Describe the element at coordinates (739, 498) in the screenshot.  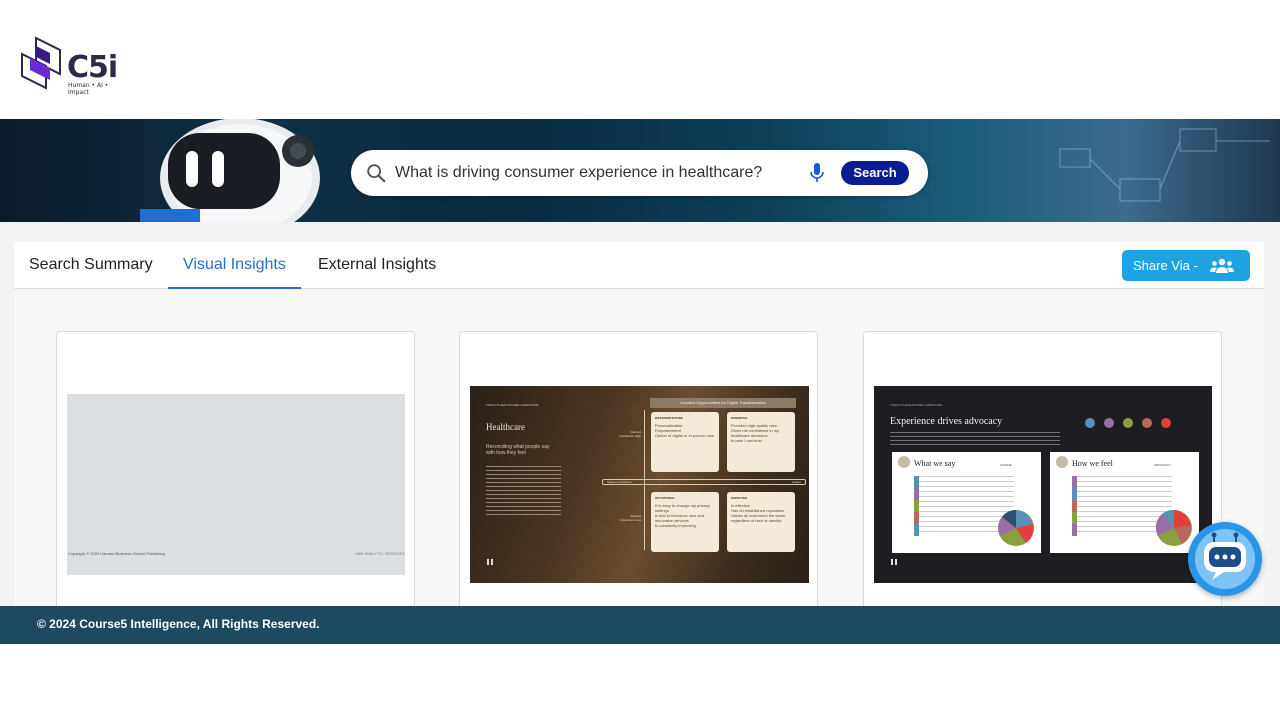
I see `quadrant-title: EXPECTED` at that location.